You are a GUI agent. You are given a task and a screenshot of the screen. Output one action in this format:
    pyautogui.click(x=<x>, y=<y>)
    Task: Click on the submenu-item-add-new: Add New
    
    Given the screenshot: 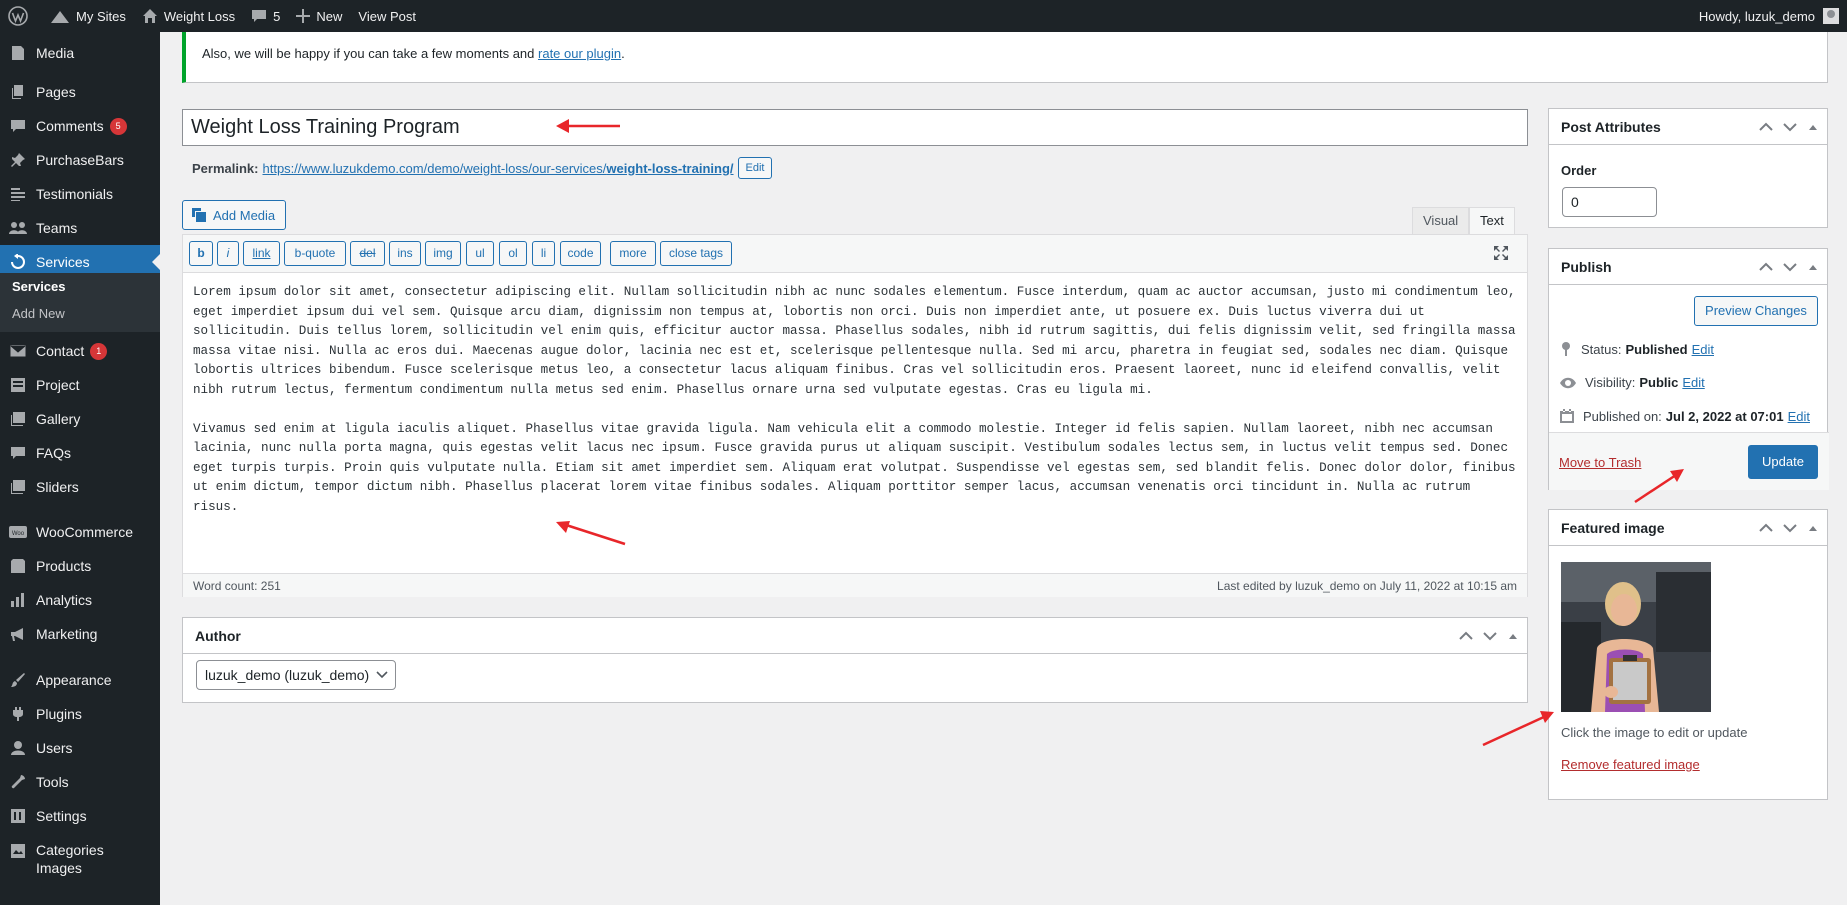 What is the action you would take?
    pyautogui.click(x=38, y=313)
    